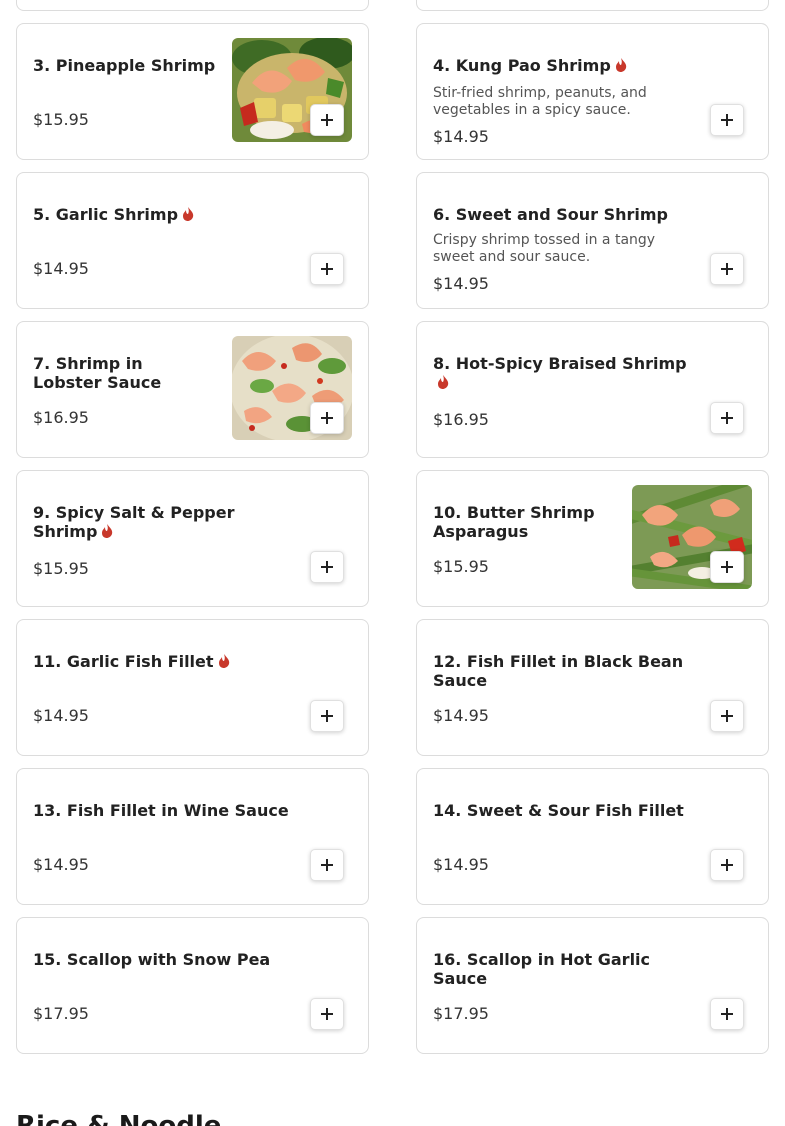  Describe the element at coordinates (123, 661) in the screenshot. I see `item-name-text: 11. Garlic Fish Fillet` at that location.